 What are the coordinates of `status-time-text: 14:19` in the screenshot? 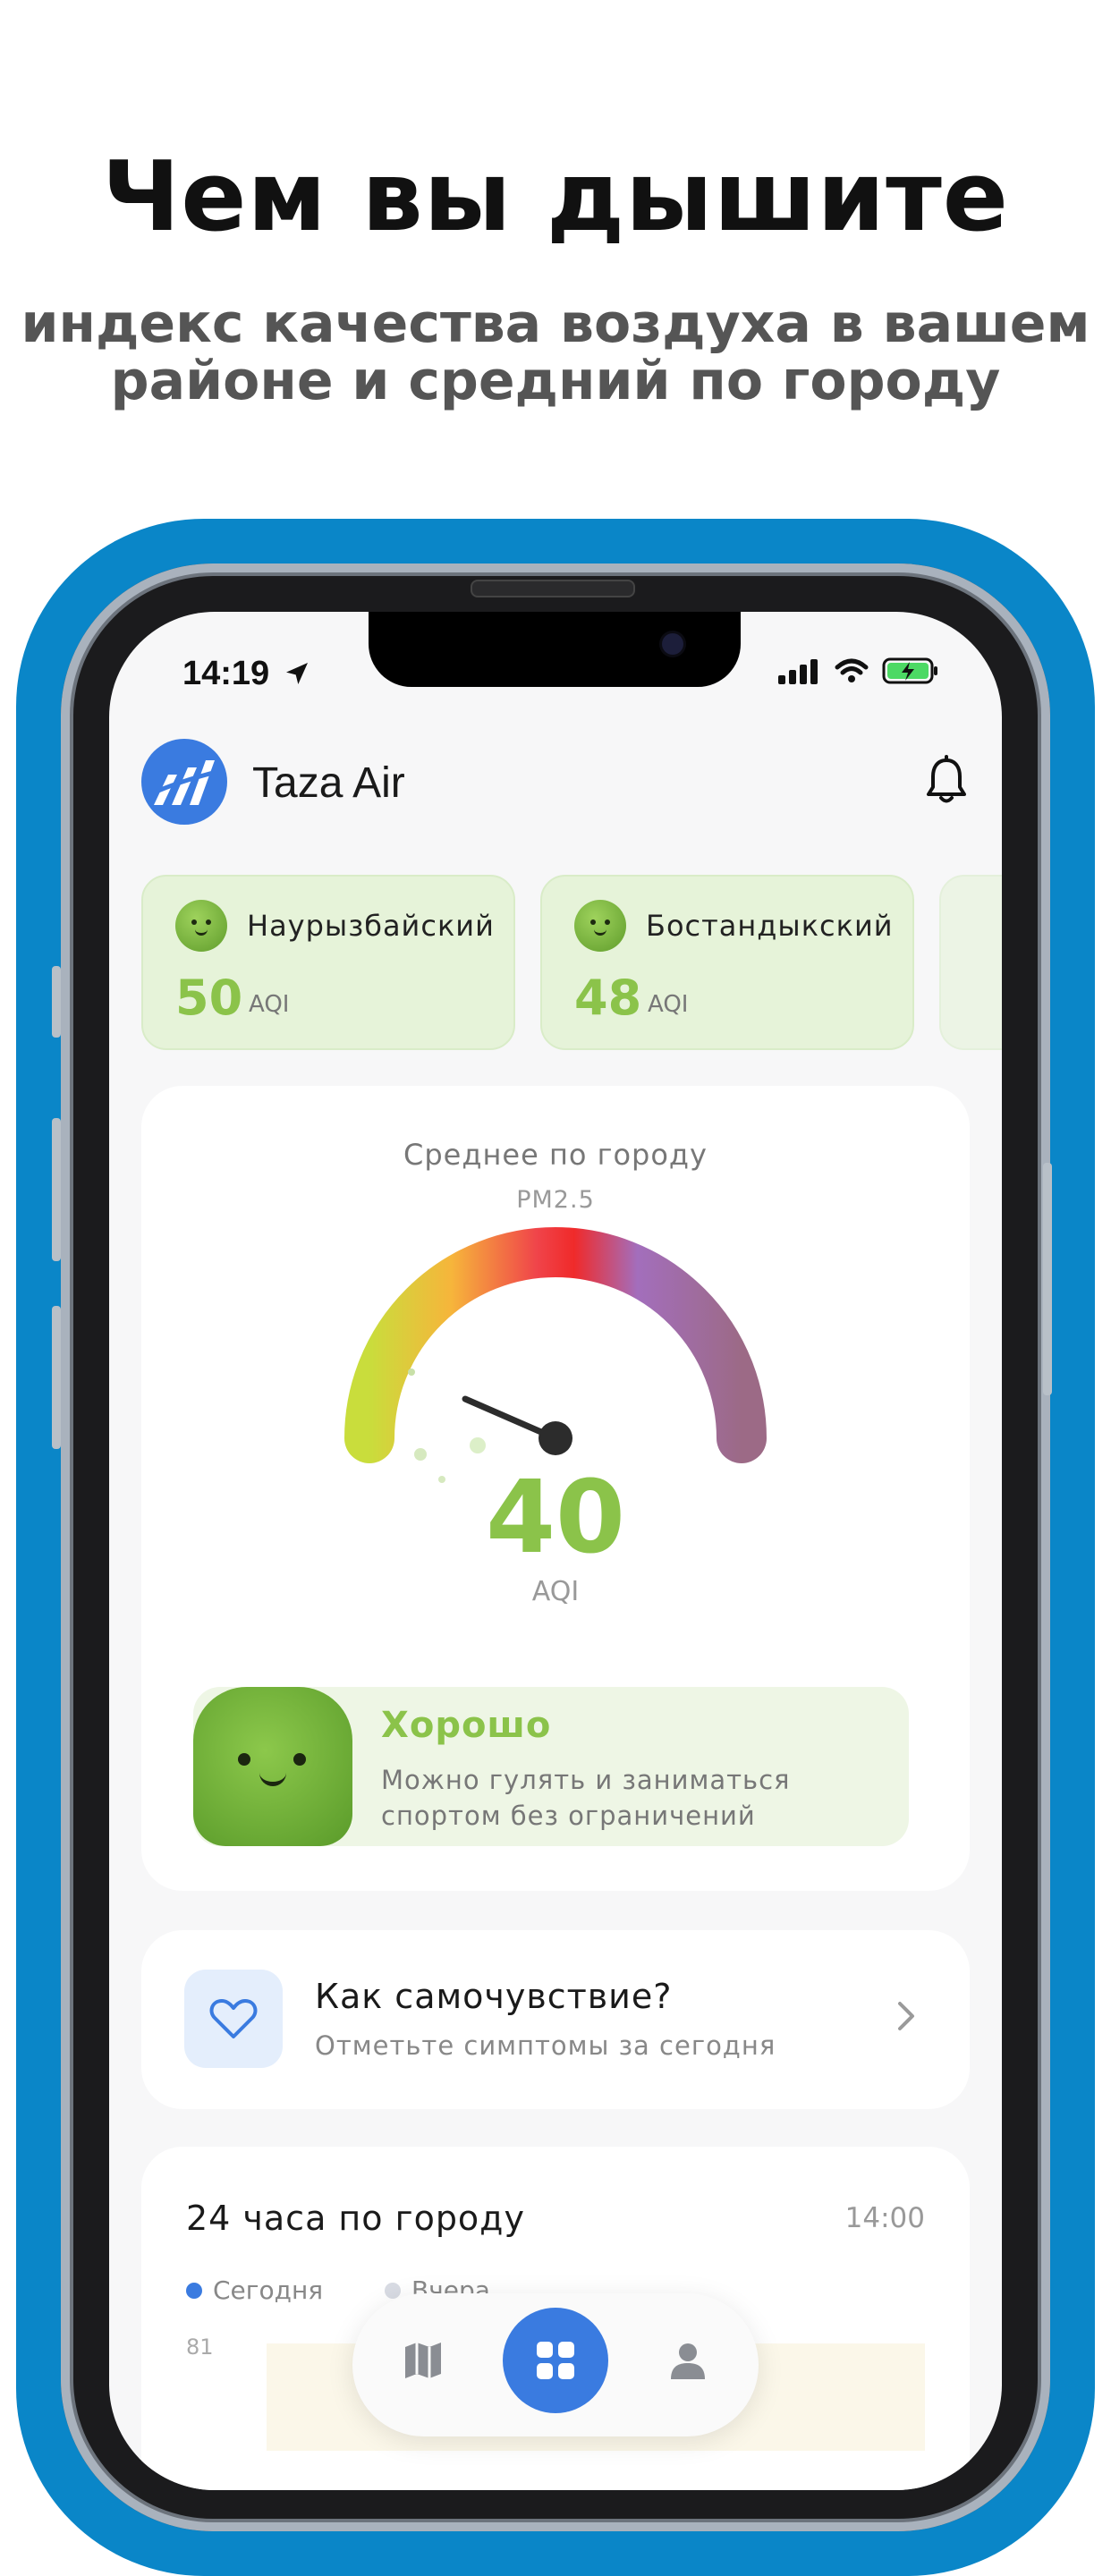 It's located at (226, 673).